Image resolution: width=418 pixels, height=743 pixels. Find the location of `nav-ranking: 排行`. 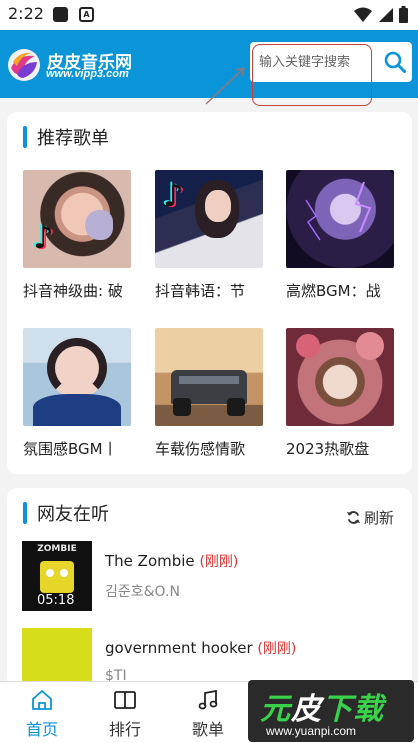

nav-ranking: 排行 is located at coordinates (125, 712).